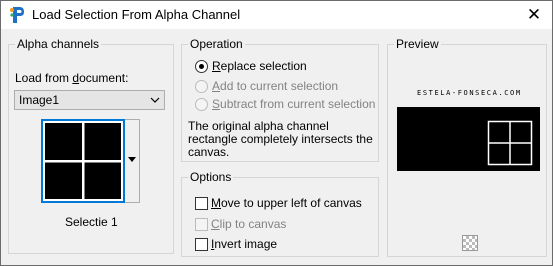 The height and width of the screenshot is (266, 553). What do you see at coordinates (211, 177) in the screenshot?
I see `options-title: Options` at bounding box center [211, 177].